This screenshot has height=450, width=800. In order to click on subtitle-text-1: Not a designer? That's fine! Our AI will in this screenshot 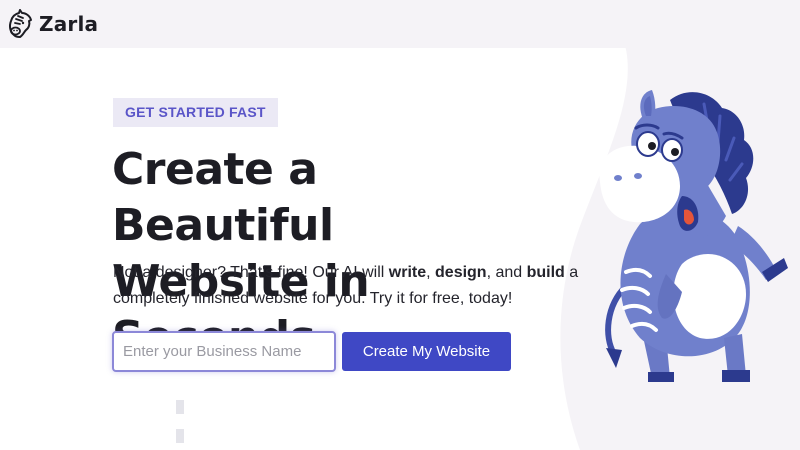, I will do `click(251, 272)`.